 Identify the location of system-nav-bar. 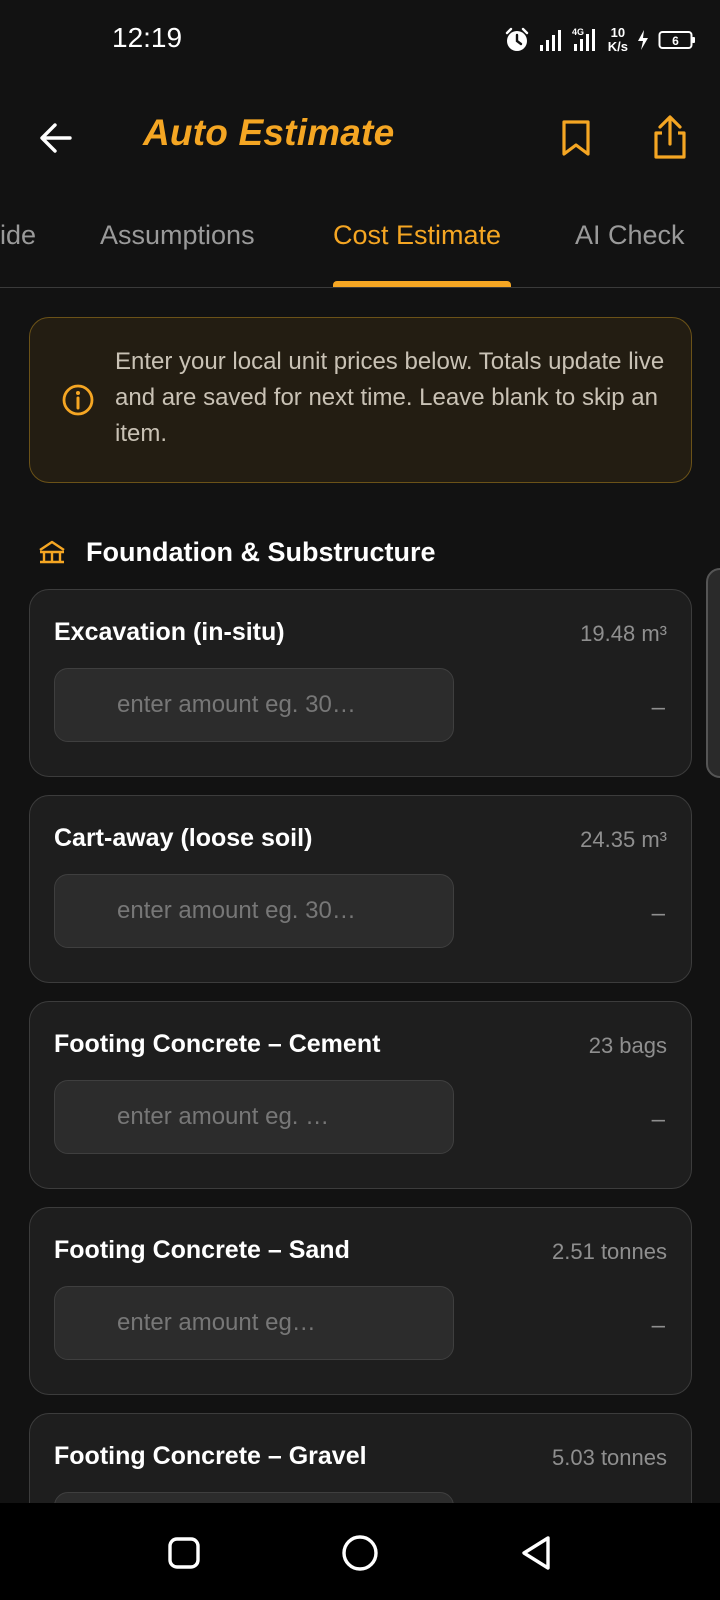
(360, 1551).